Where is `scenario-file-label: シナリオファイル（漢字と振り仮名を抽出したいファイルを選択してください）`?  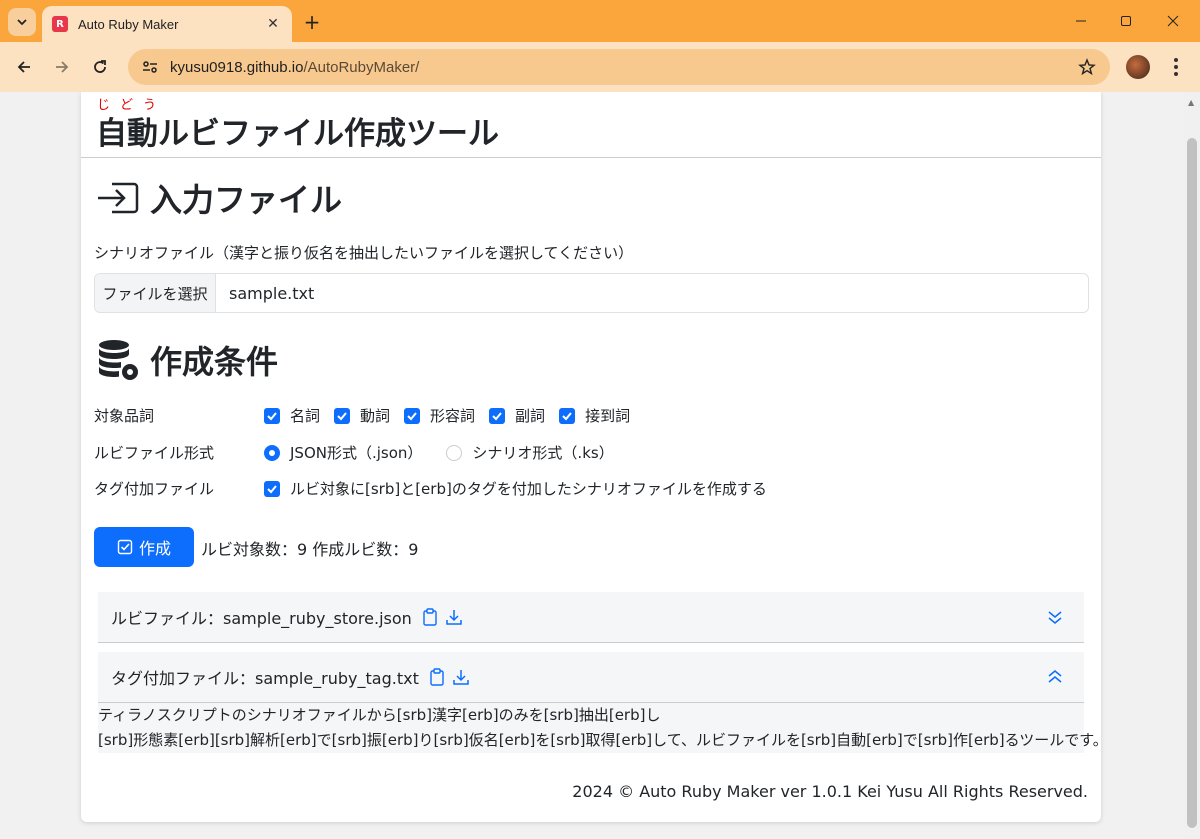
scenario-file-label: シナリオファイル（漢字と振り仮名を抽出したいファイルを選択してください） is located at coordinates (364, 253).